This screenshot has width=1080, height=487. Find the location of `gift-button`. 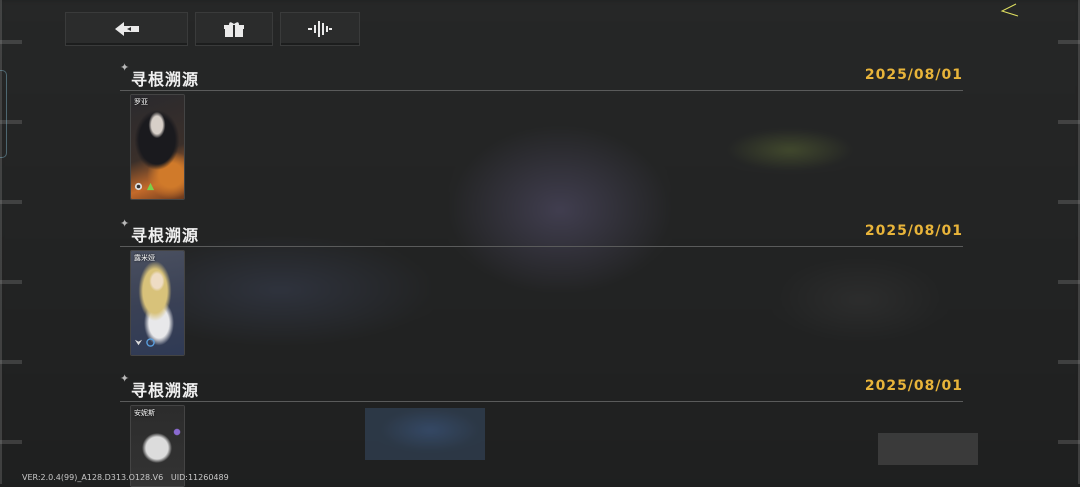

gift-button is located at coordinates (234, 29).